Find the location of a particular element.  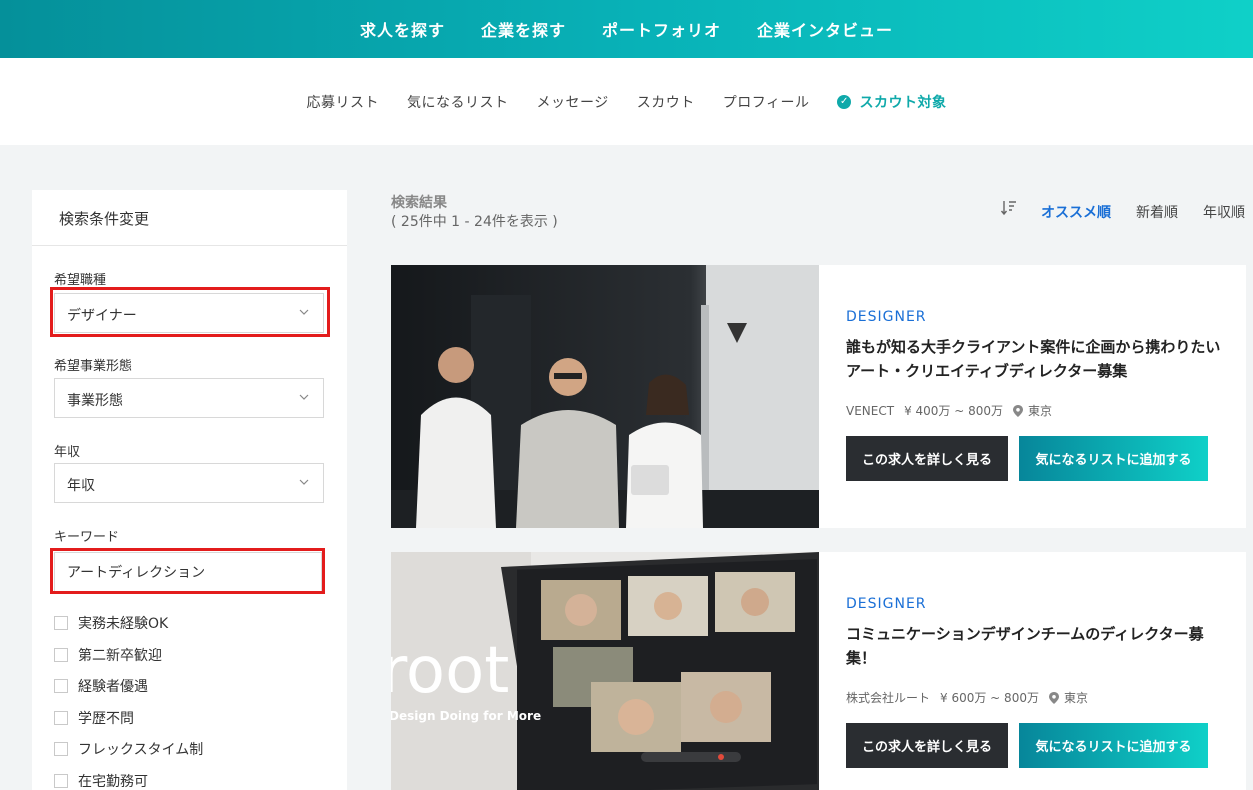

checkbox-label: 実務未経験OK is located at coordinates (123, 624).